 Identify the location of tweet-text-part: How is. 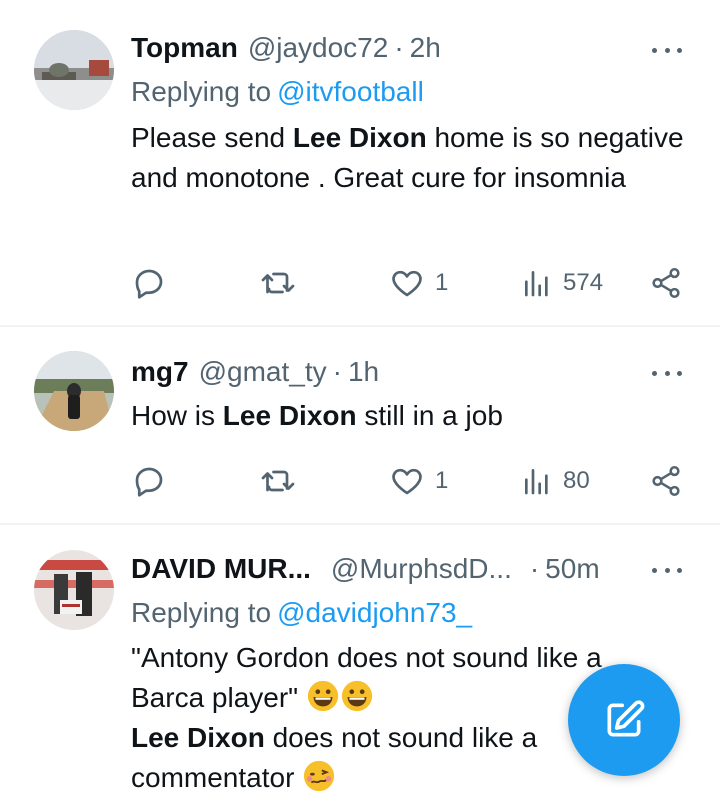
(177, 415).